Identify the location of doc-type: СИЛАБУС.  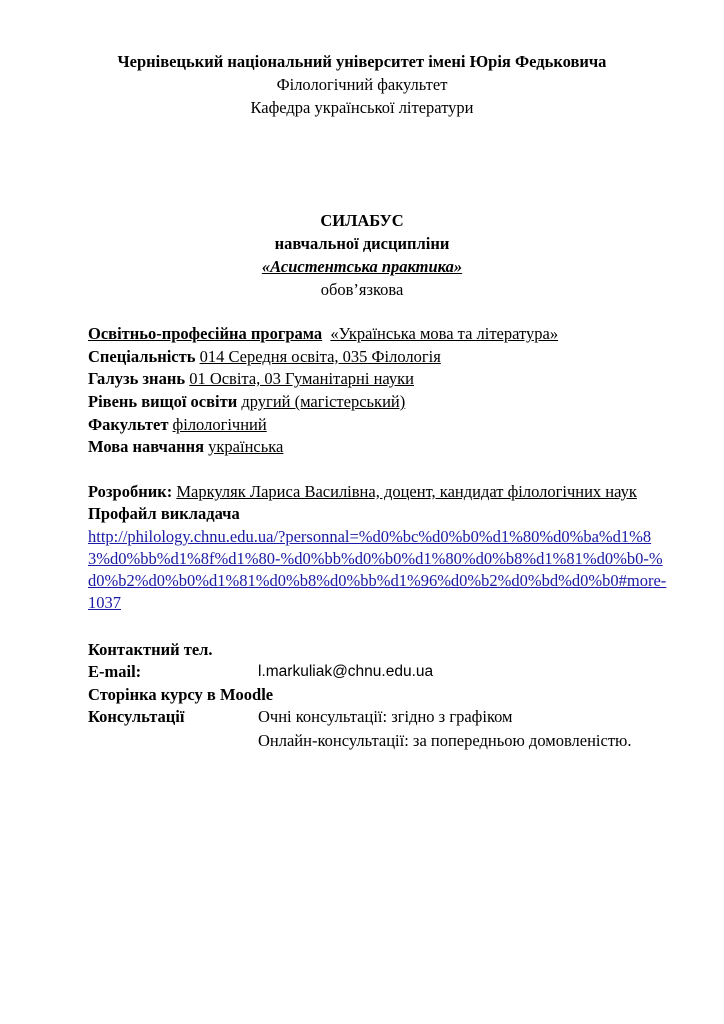
(362, 220).